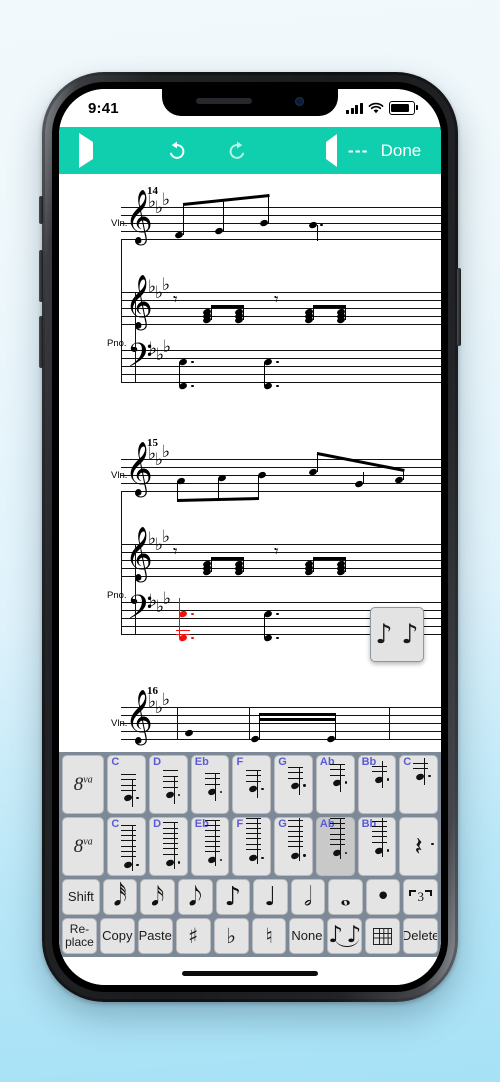  I want to click on rest-key: 𝄽, so click(418, 846).